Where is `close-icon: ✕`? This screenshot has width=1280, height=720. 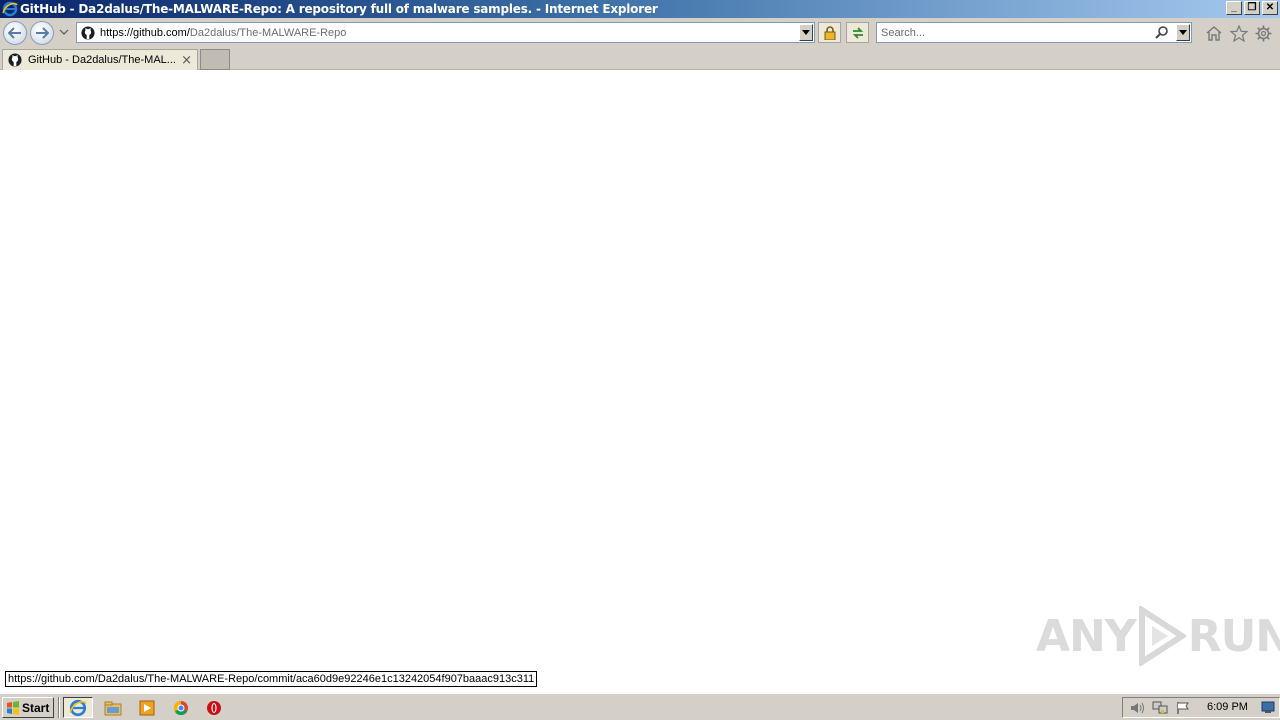
close-icon: ✕ is located at coordinates (1270, 7).